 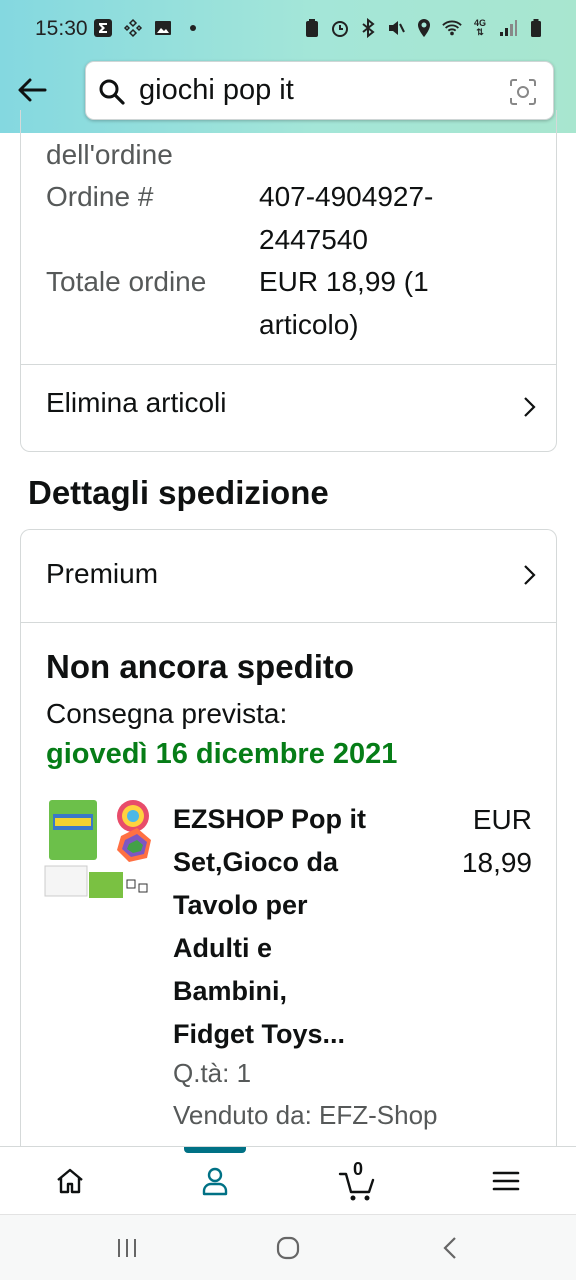 I want to click on product-image, so click(x=97, y=849).